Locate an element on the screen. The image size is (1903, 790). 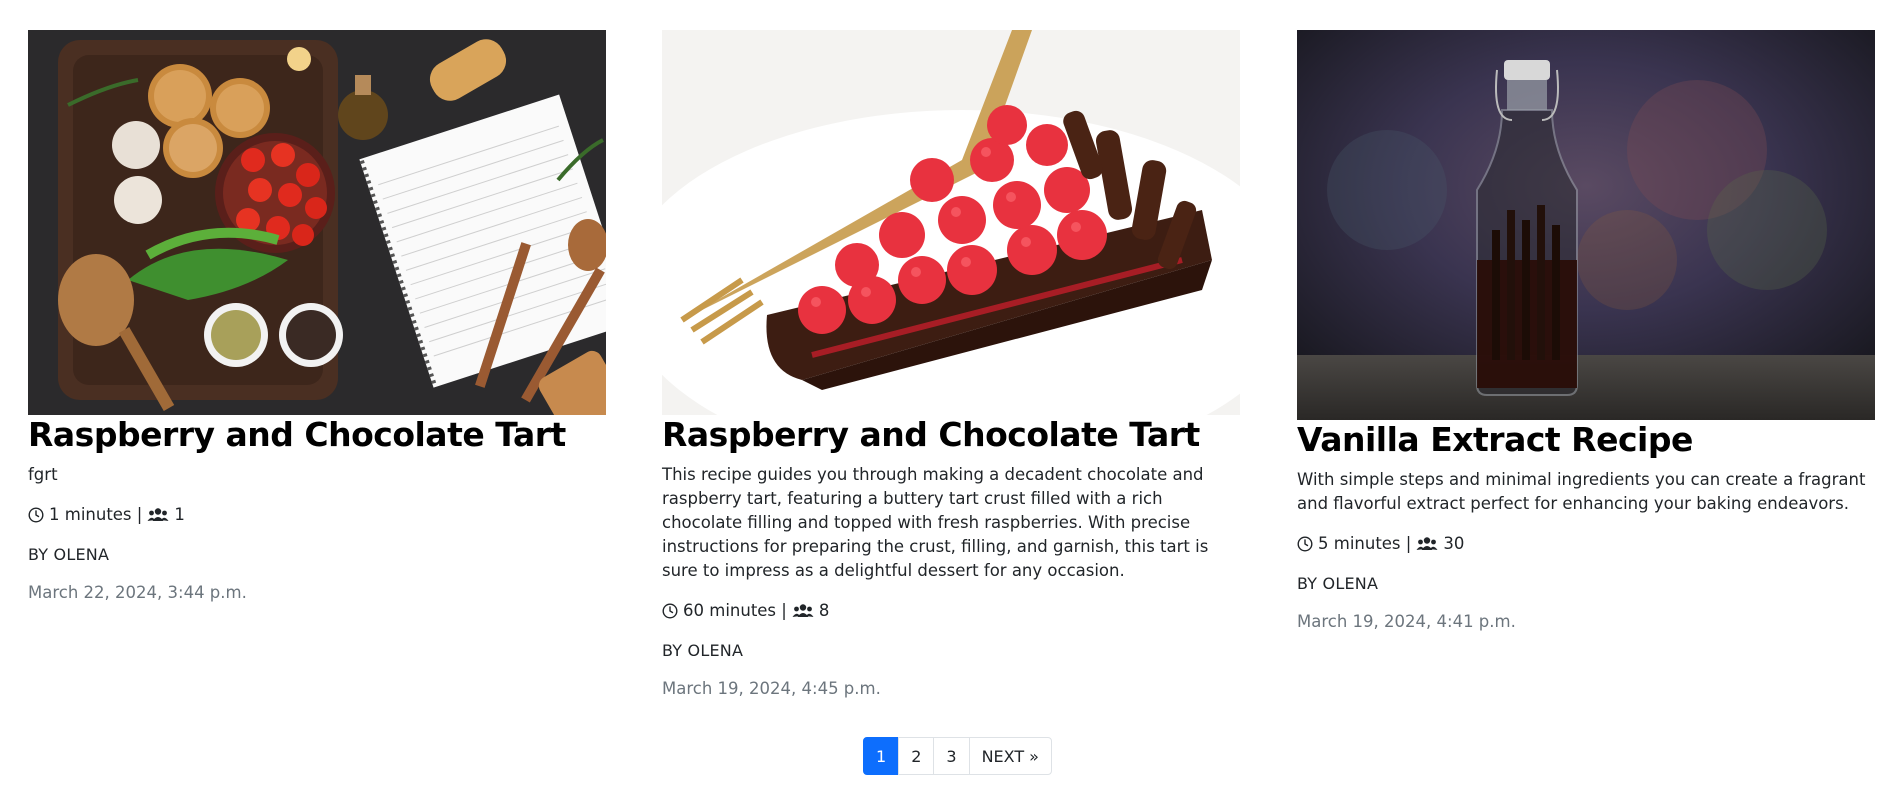
pagination: 1 2 3 NEXT » is located at coordinates (957, 756).